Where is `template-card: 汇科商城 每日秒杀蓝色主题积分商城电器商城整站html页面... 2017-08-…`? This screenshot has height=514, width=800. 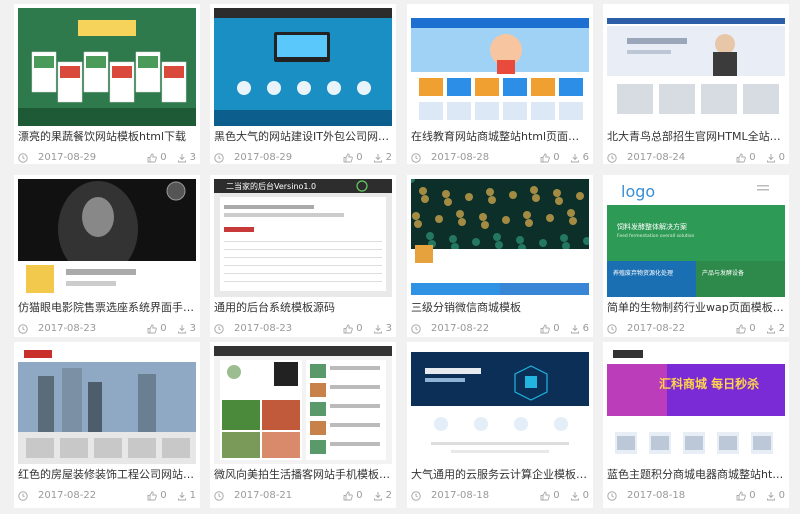 template-card: 汇科商城 每日秒杀蓝色主题积分商城电器商城整站html页面... 2017-08-… is located at coordinates (696, 425).